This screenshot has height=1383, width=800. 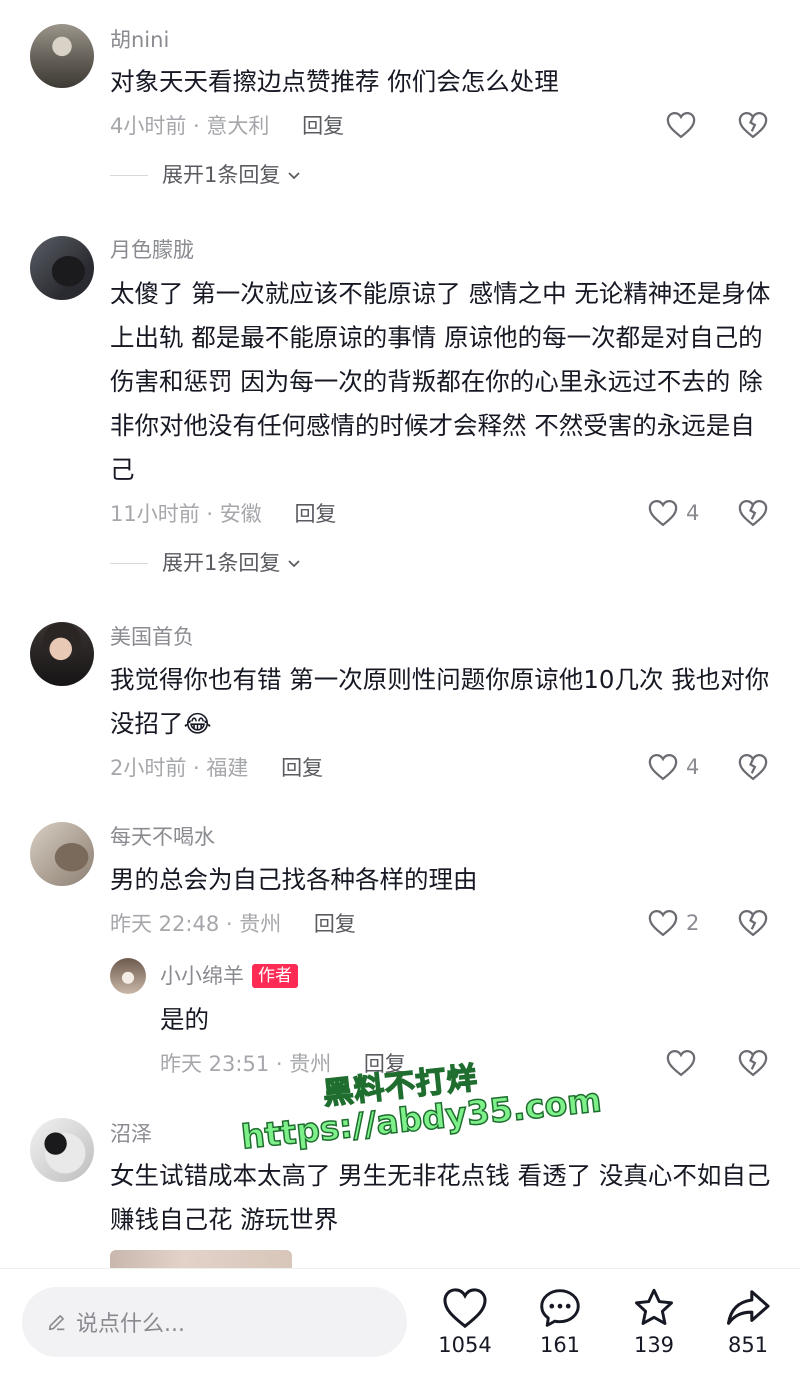 What do you see at coordinates (440, 1197) in the screenshot?
I see `comment-text: 女生试错成本太高了 男生无非花点钱 看透了 没真心不如自己赚钱自己花 游玩世界` at bounding box center [440, 1197].